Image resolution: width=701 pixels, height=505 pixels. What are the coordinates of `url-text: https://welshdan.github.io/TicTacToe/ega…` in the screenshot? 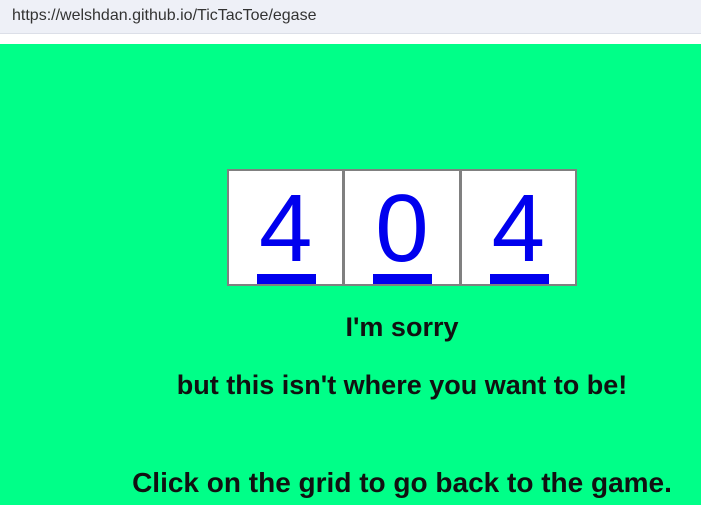 It's located at (164, 16).